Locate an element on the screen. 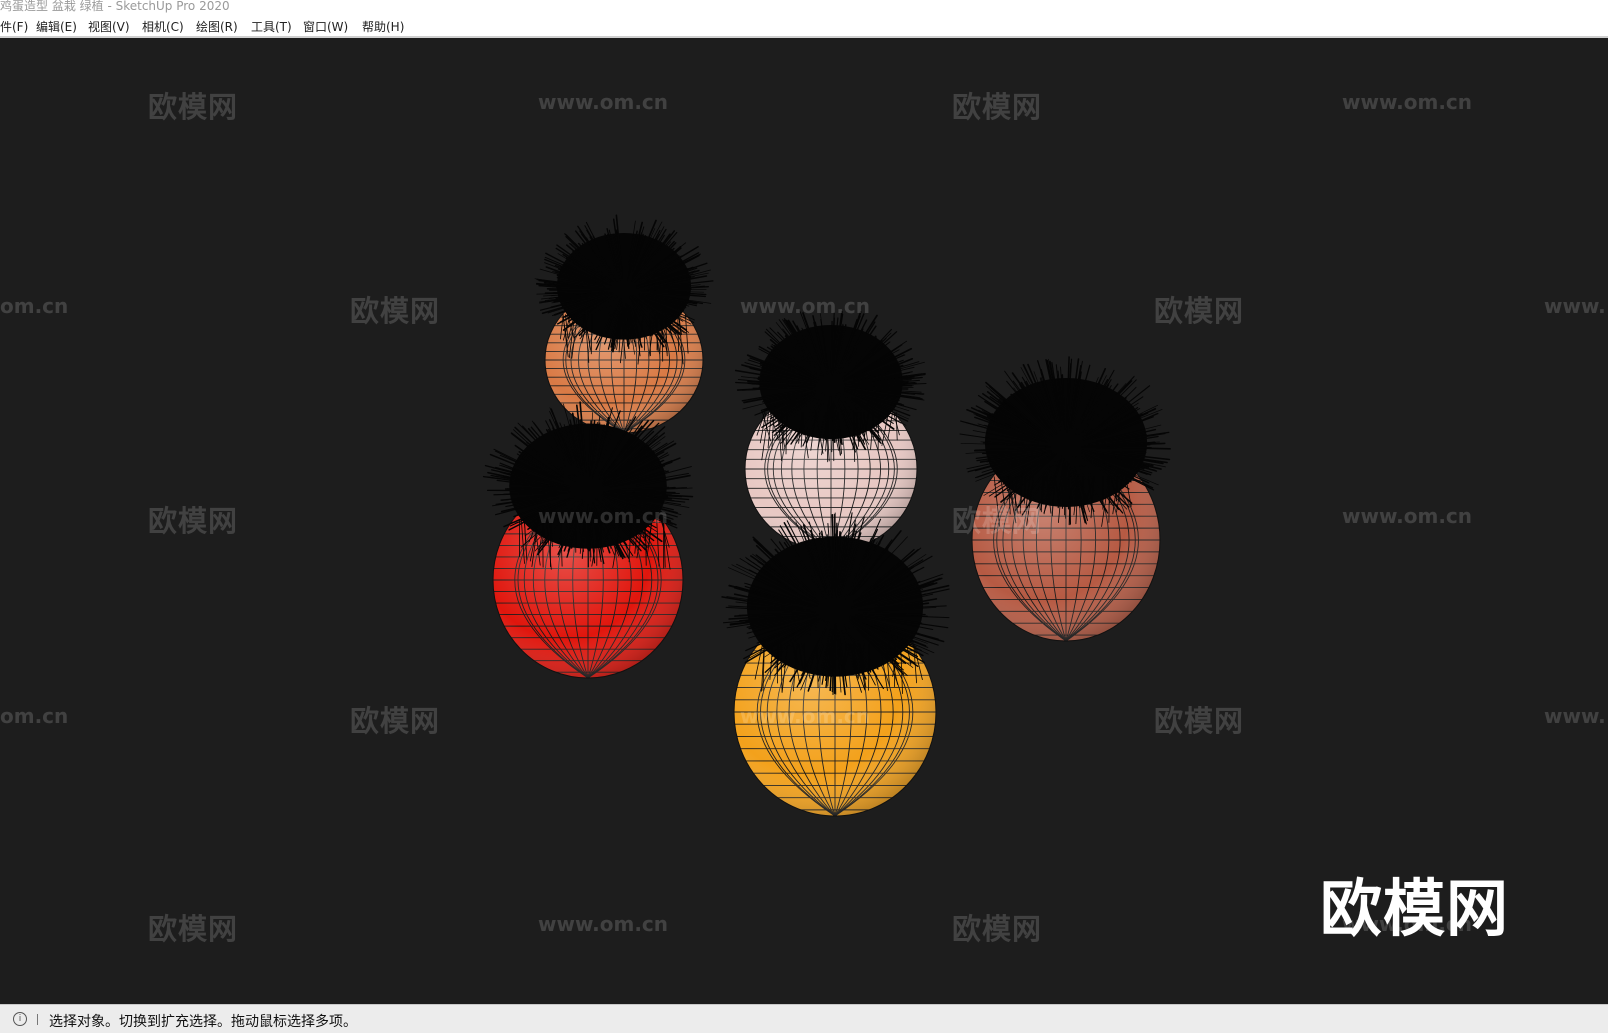 Image resolution: width=1608 pixels, height=1033 pixels. status-bar: i 选择对象。切换到扩充选择。拖动鼠标选择多项。 is located at coordinates (804, 1018).